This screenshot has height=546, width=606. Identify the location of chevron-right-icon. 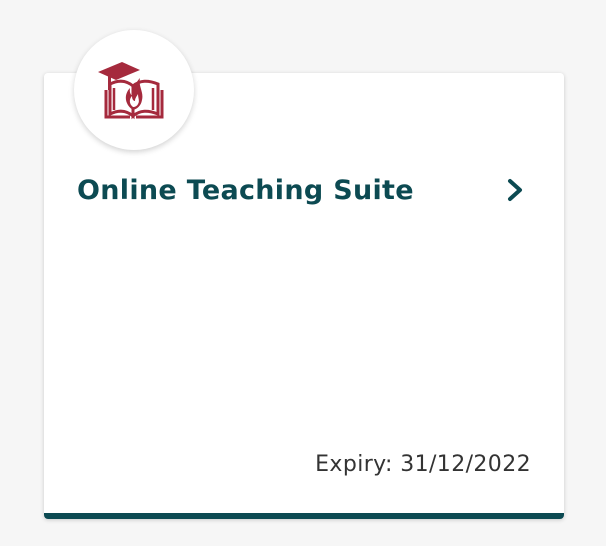
(515, 190).